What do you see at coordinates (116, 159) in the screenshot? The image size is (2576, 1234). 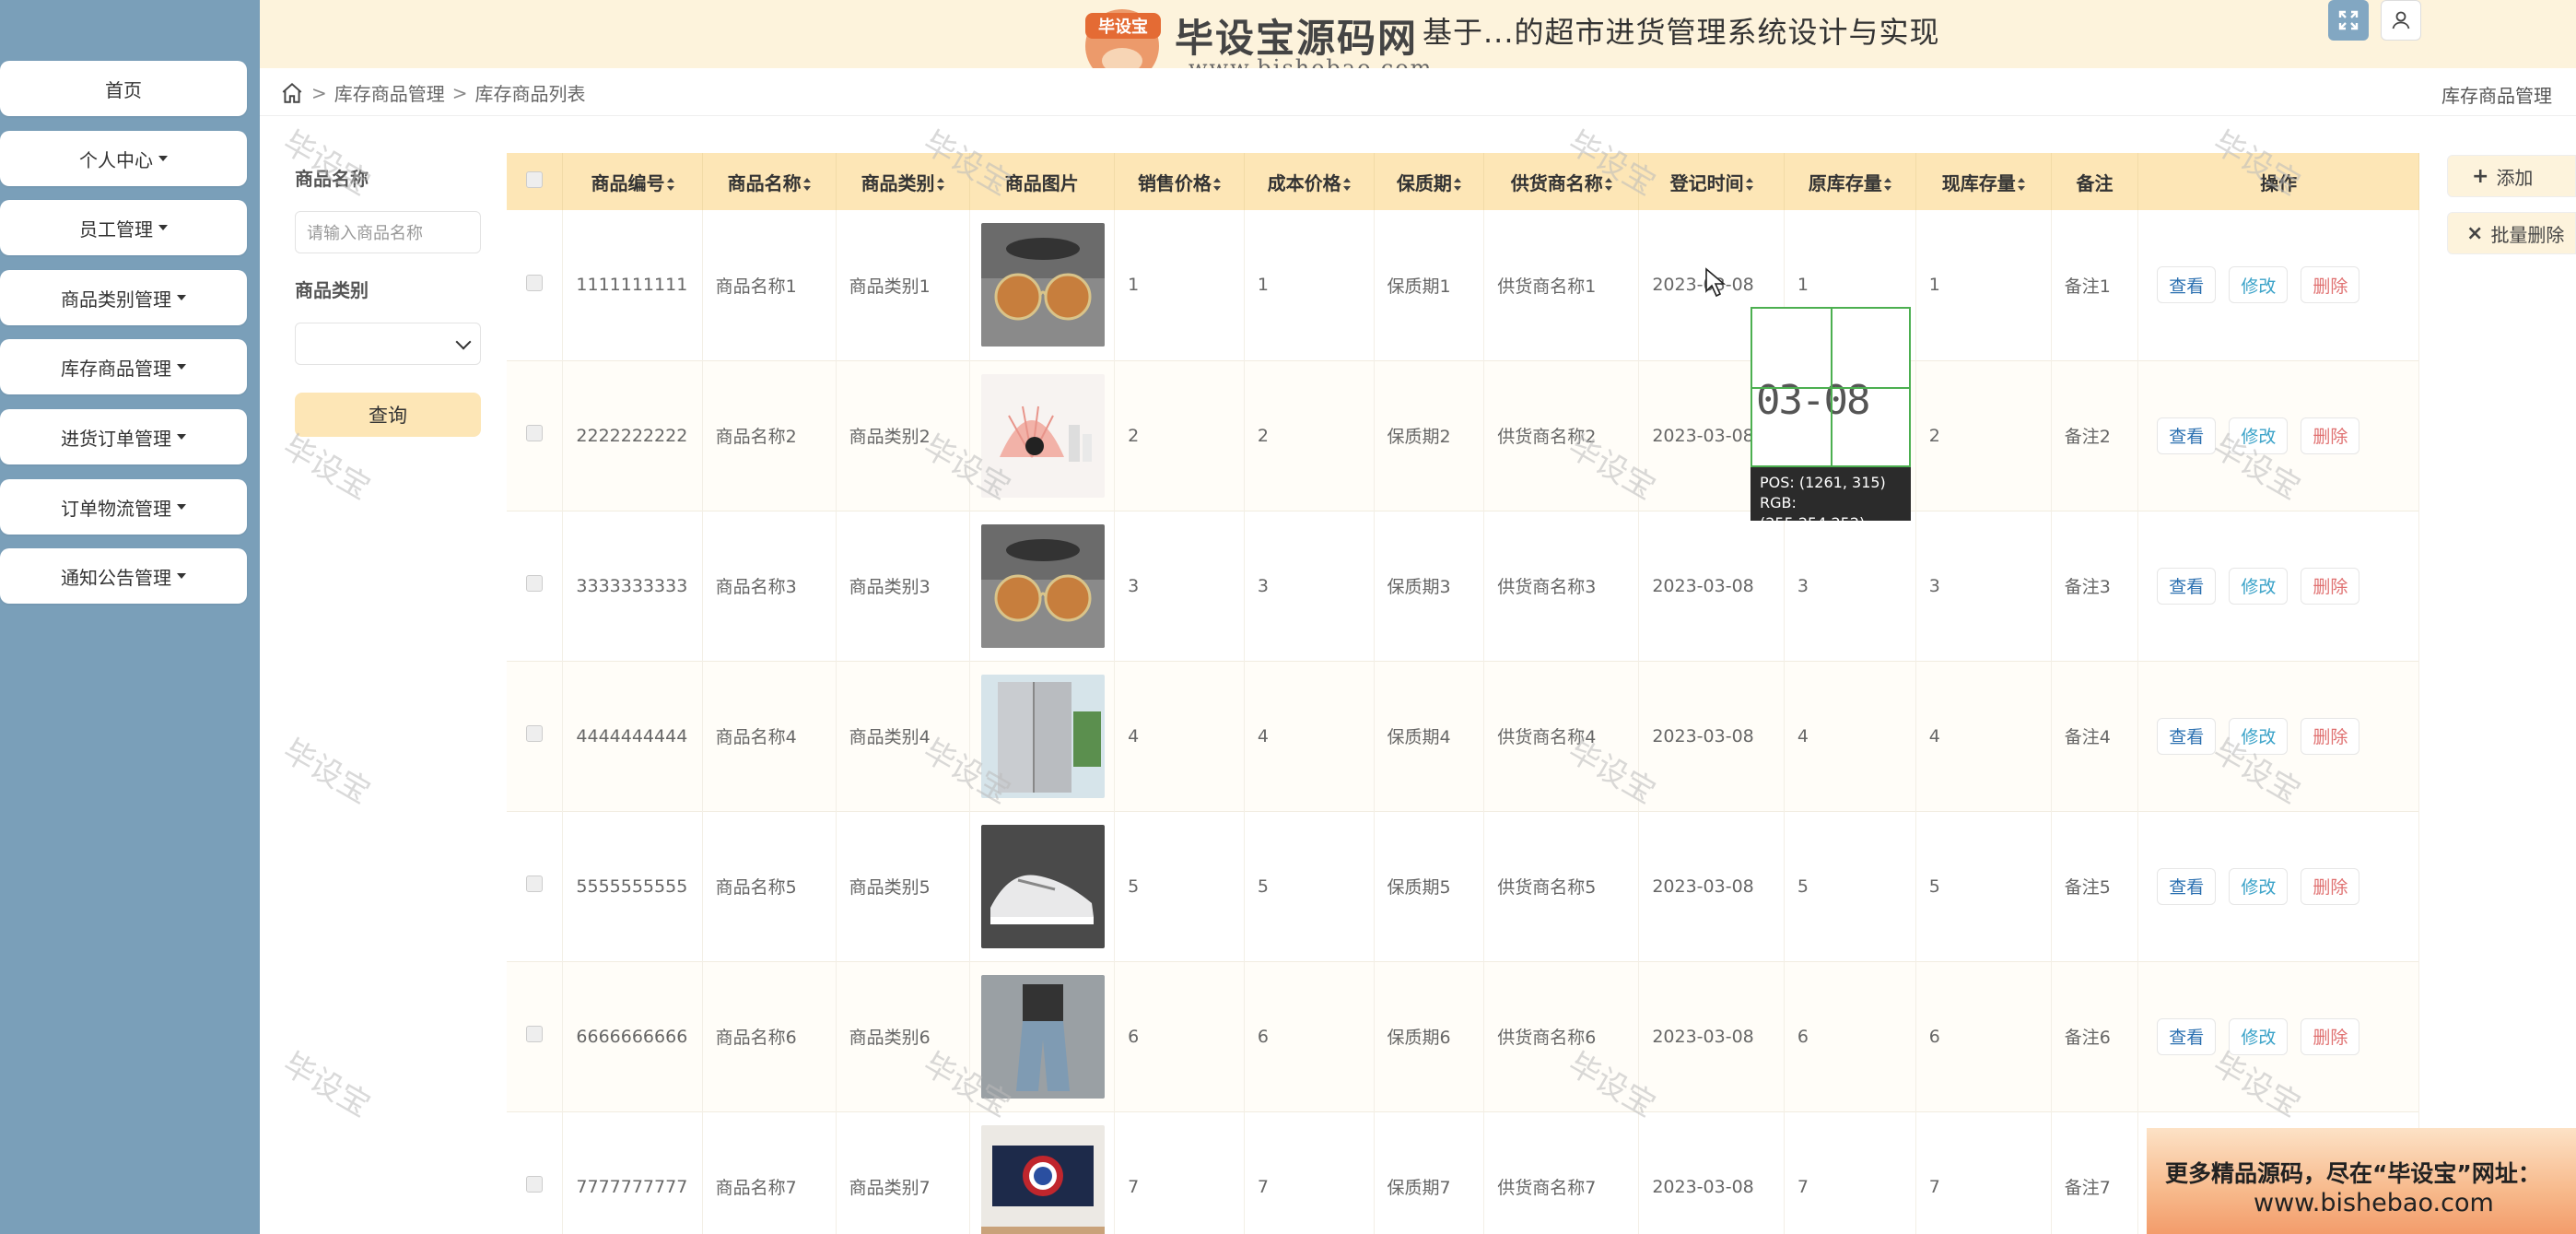 I see `sidebar-item-label: 个人中心` at bounding box center [116, 159].